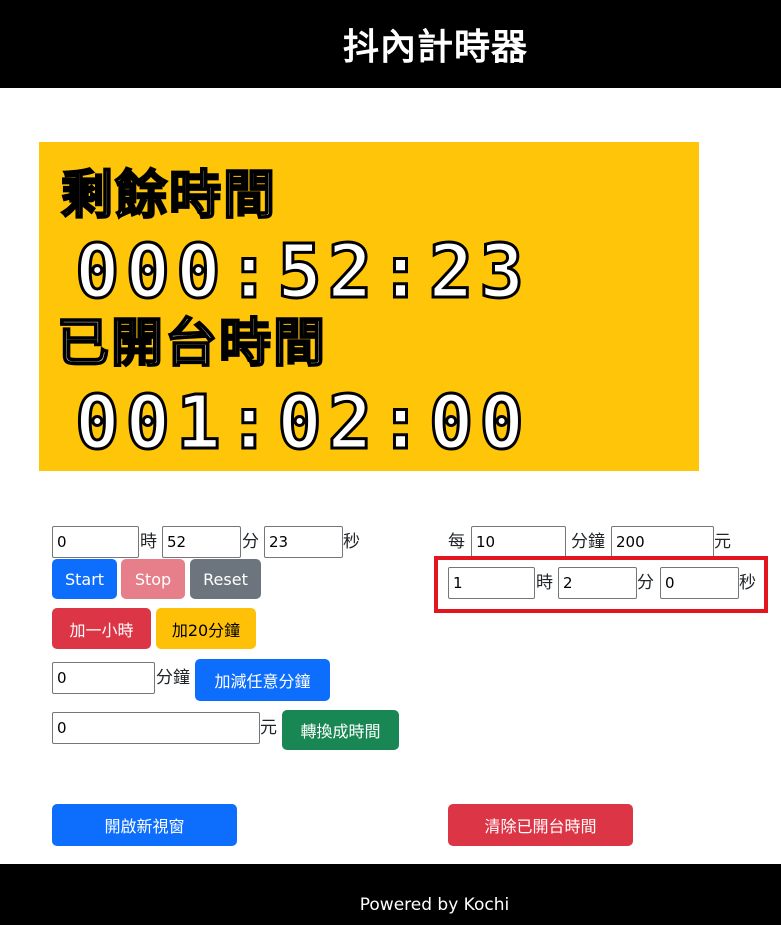  What do you see at coordinates (148, 542) in the screenshot?
I see `hours-unit: 時` at bounding box center [148, 542].